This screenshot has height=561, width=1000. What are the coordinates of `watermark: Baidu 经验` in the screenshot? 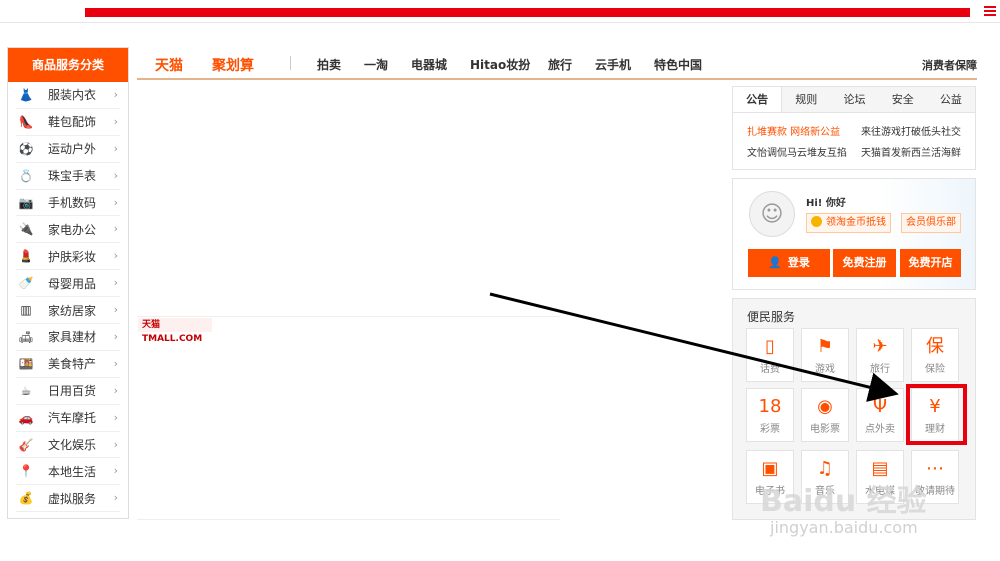 It's located at (843, 501).